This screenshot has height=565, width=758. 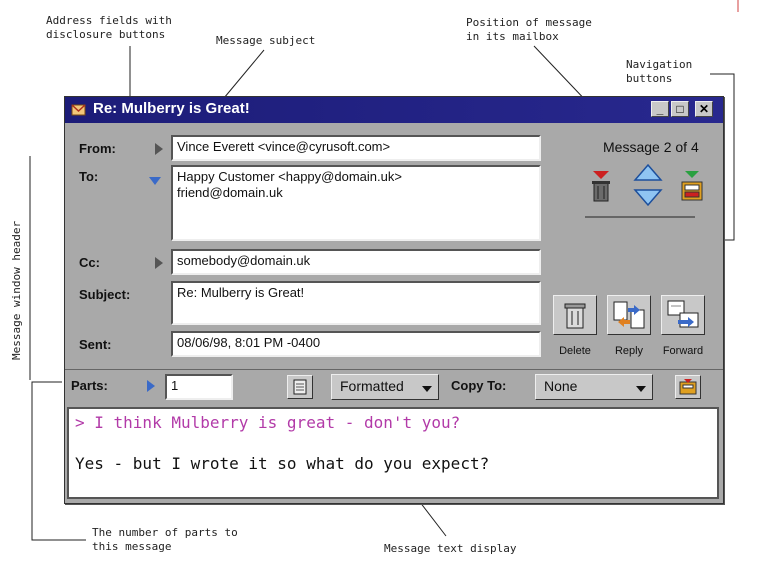 I want to click on cc-field: somebody@domain.uk, so click(x=356, y=262).